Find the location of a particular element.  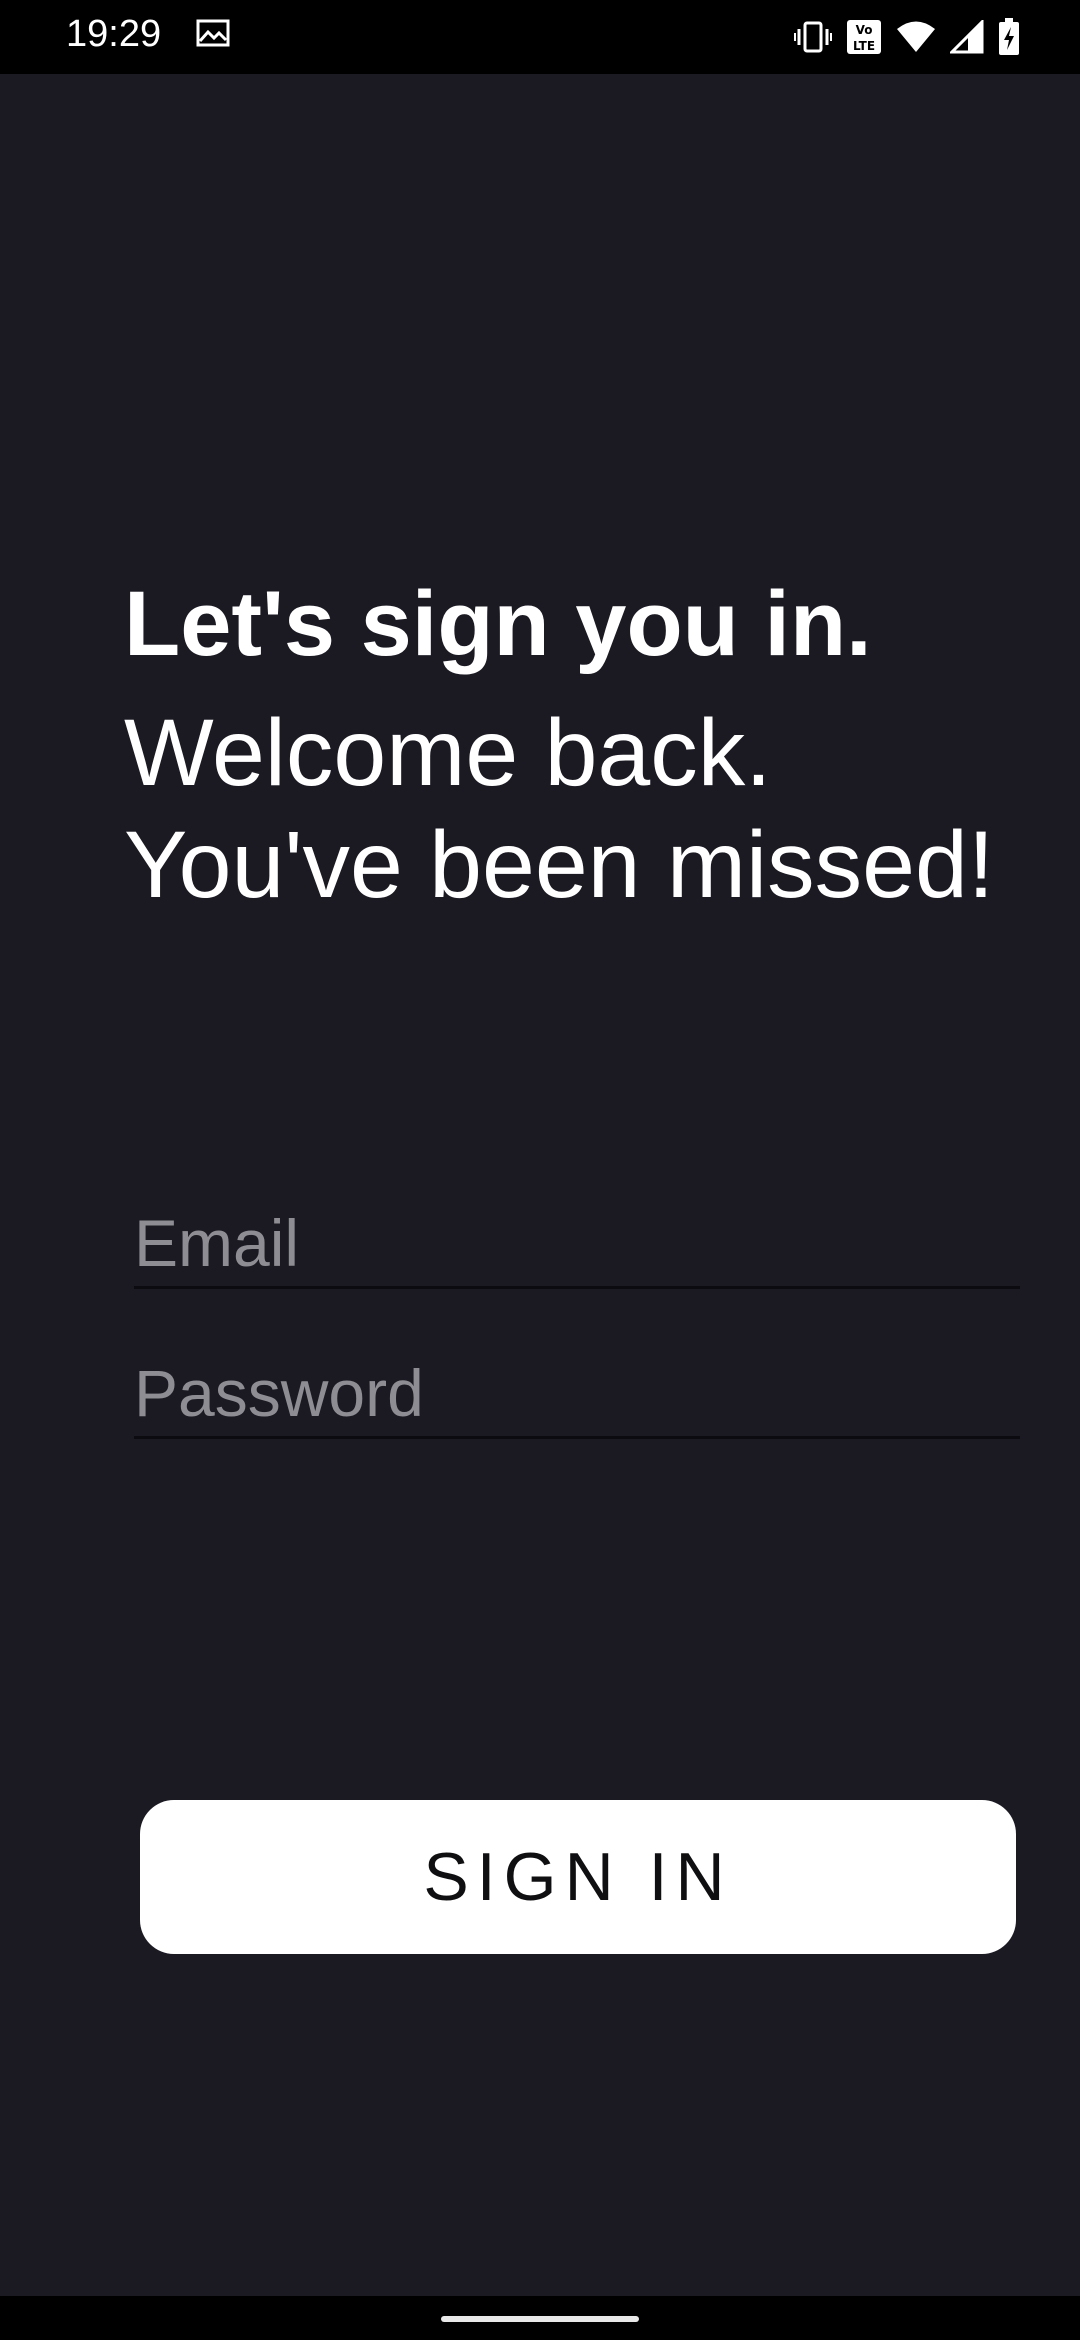

password-field is located at coordinates (577, 1393).